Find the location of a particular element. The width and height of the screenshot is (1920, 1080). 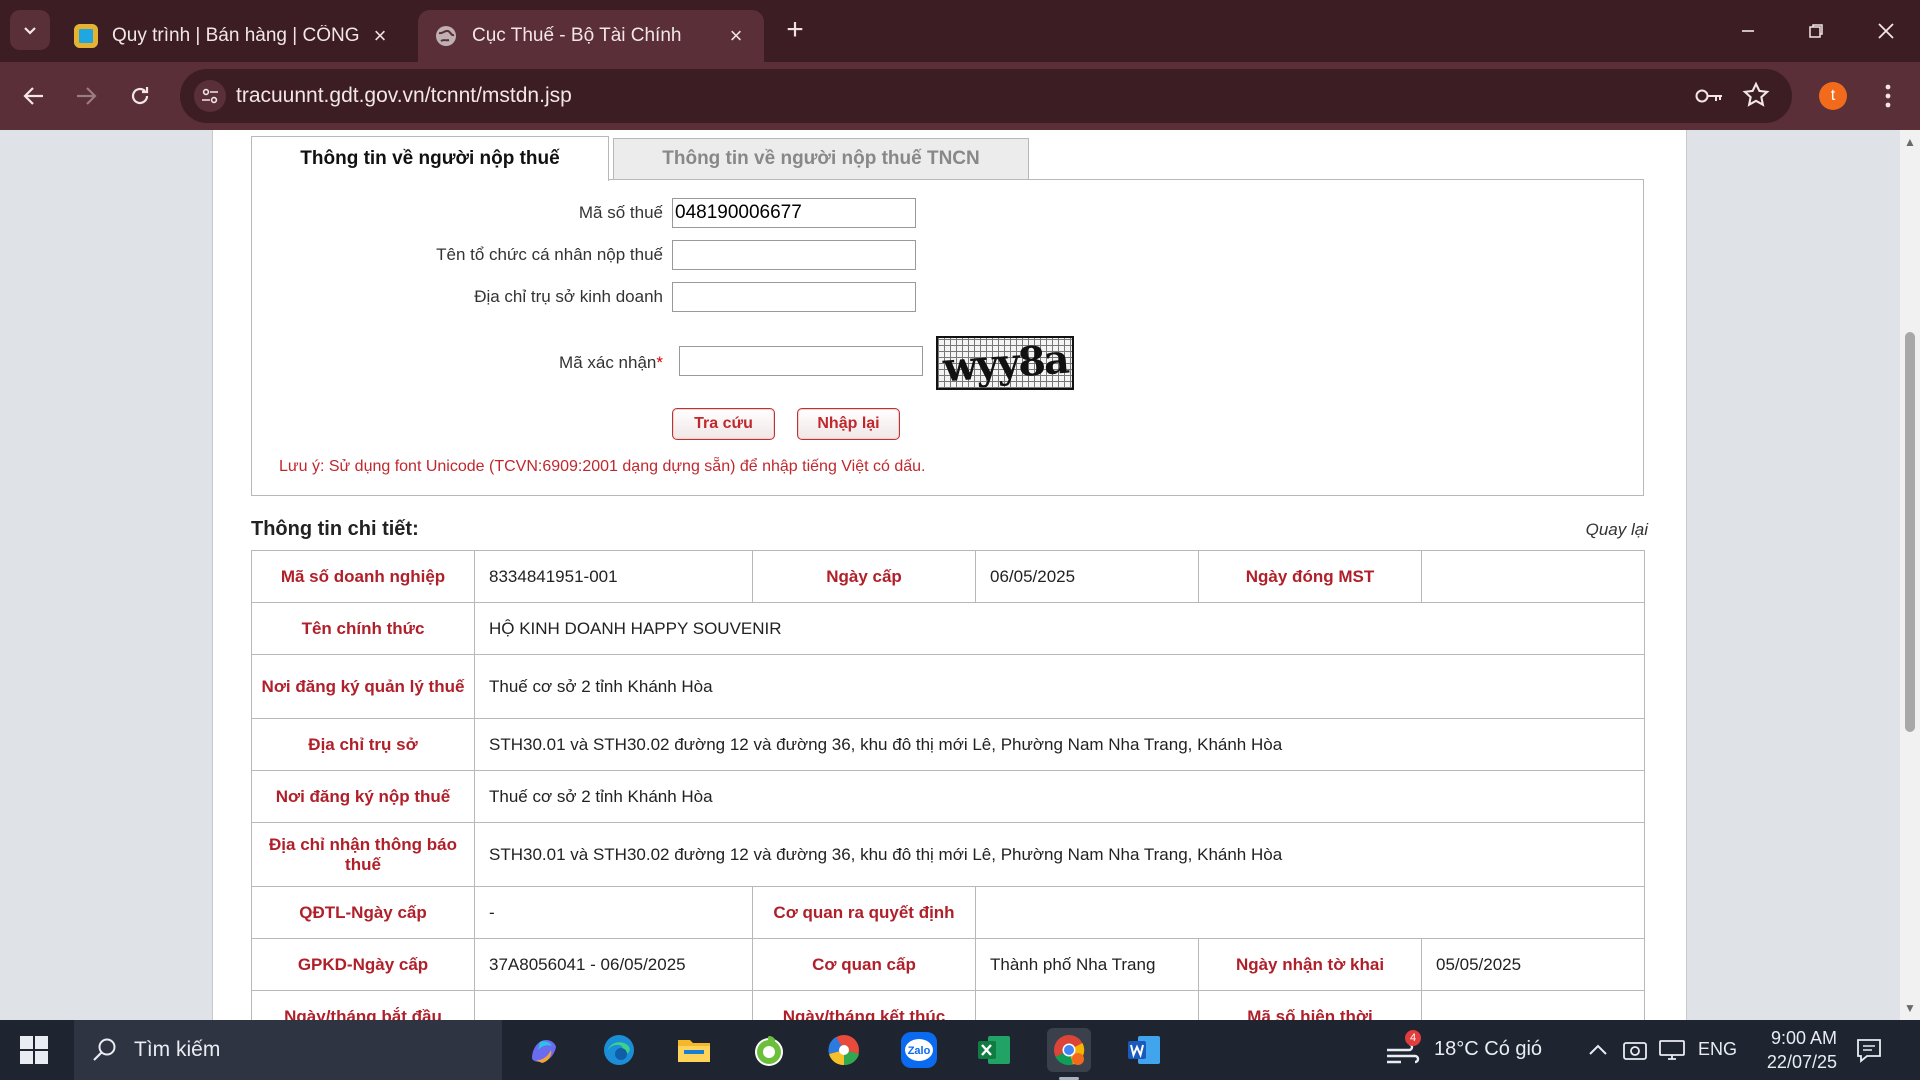

zalo-label: Zalo is located at coordinates (919, 1051).